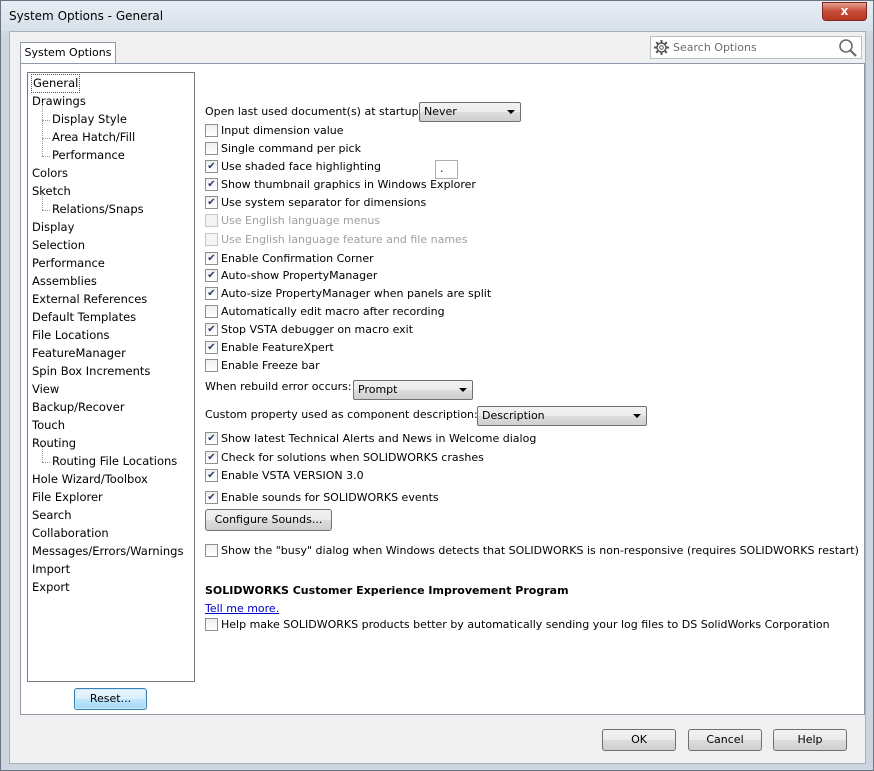  Describe the element at coordinates (333, 311) in the screenshot. I see `option-label: Automatically edit macro after recording` at that location.